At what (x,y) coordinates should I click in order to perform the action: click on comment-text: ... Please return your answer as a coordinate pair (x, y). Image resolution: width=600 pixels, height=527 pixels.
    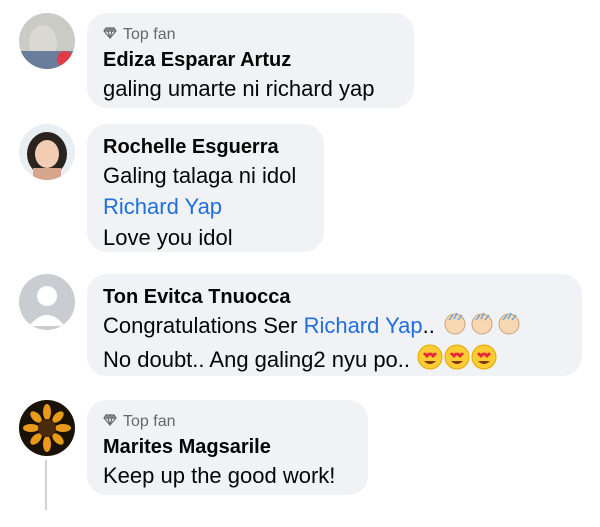
    Looking at the image, I should click on (428, 325).